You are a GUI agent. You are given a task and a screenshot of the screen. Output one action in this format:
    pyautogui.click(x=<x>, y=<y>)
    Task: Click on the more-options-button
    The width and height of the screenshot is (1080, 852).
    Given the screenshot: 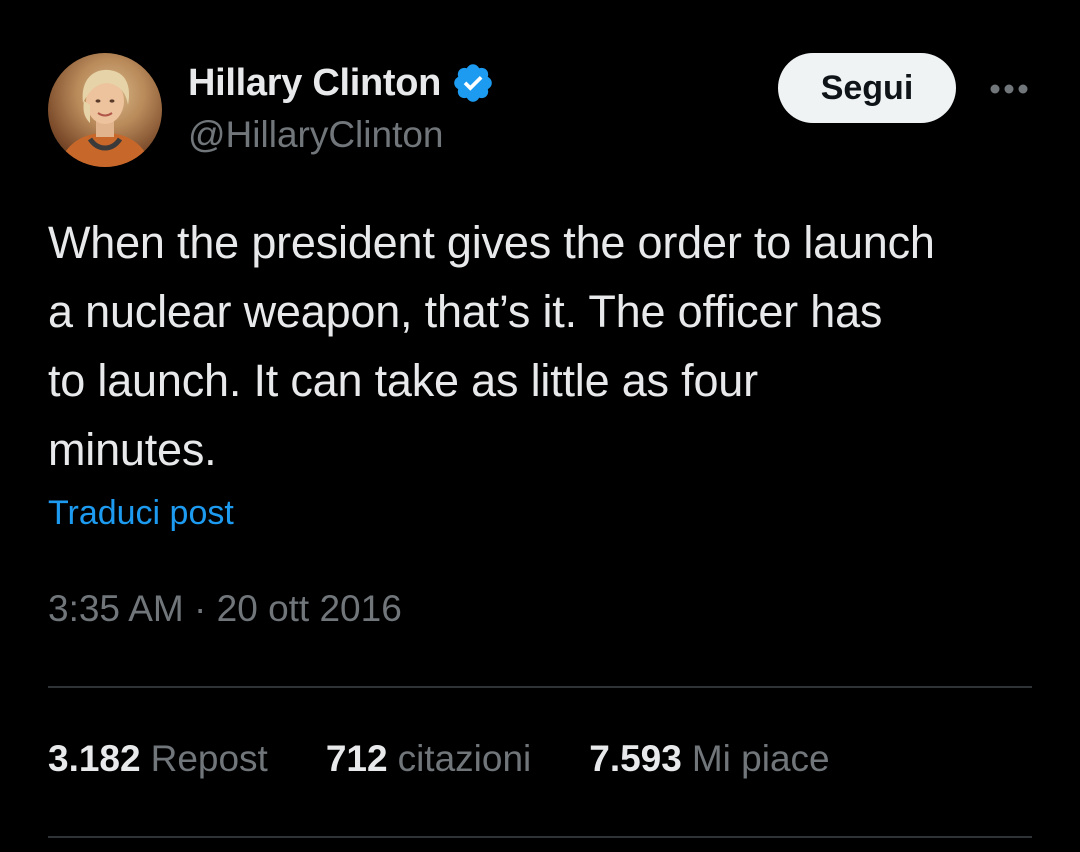 What is the action you would take?
    pyautogui.click(x=1009, y=89)
    